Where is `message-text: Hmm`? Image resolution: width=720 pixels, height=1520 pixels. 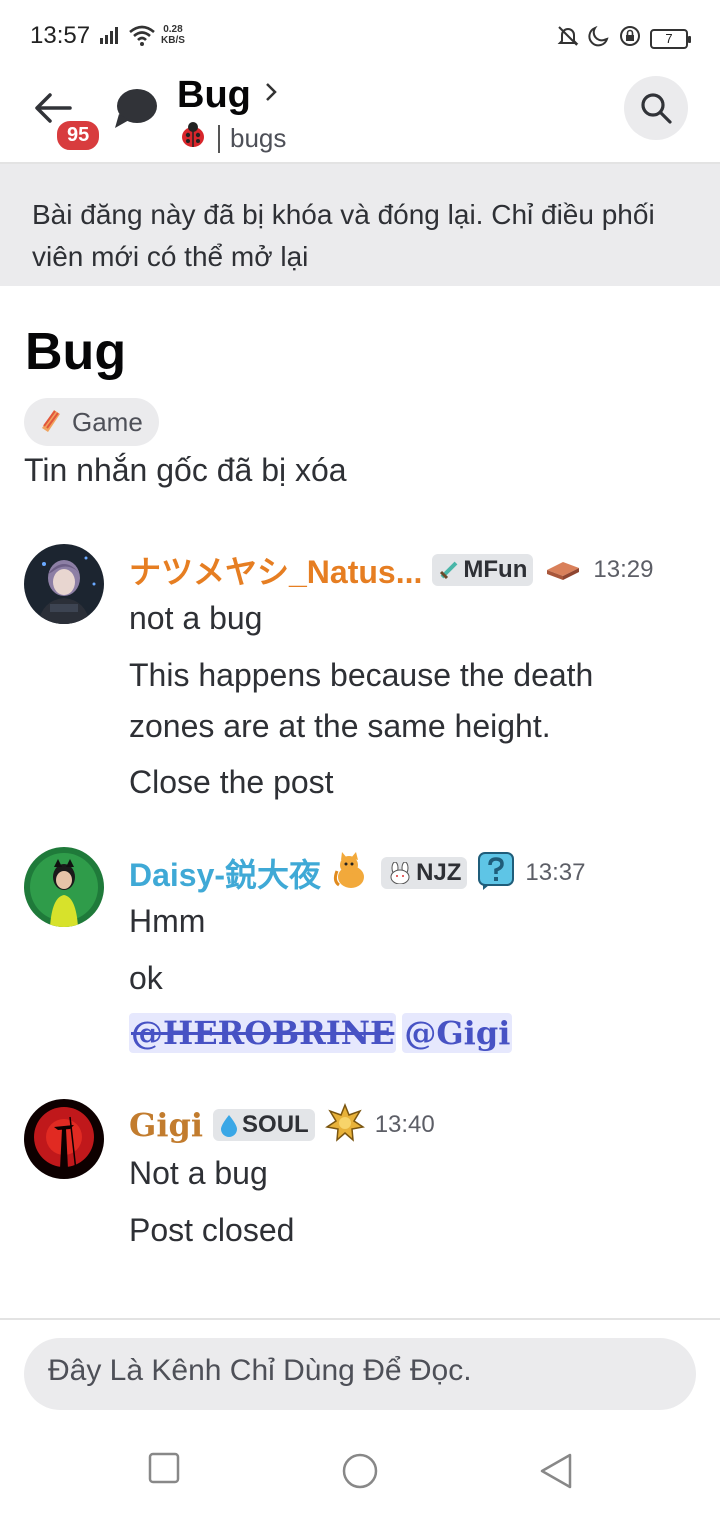 message-text: Hmm is located at coordinates (167, 921).